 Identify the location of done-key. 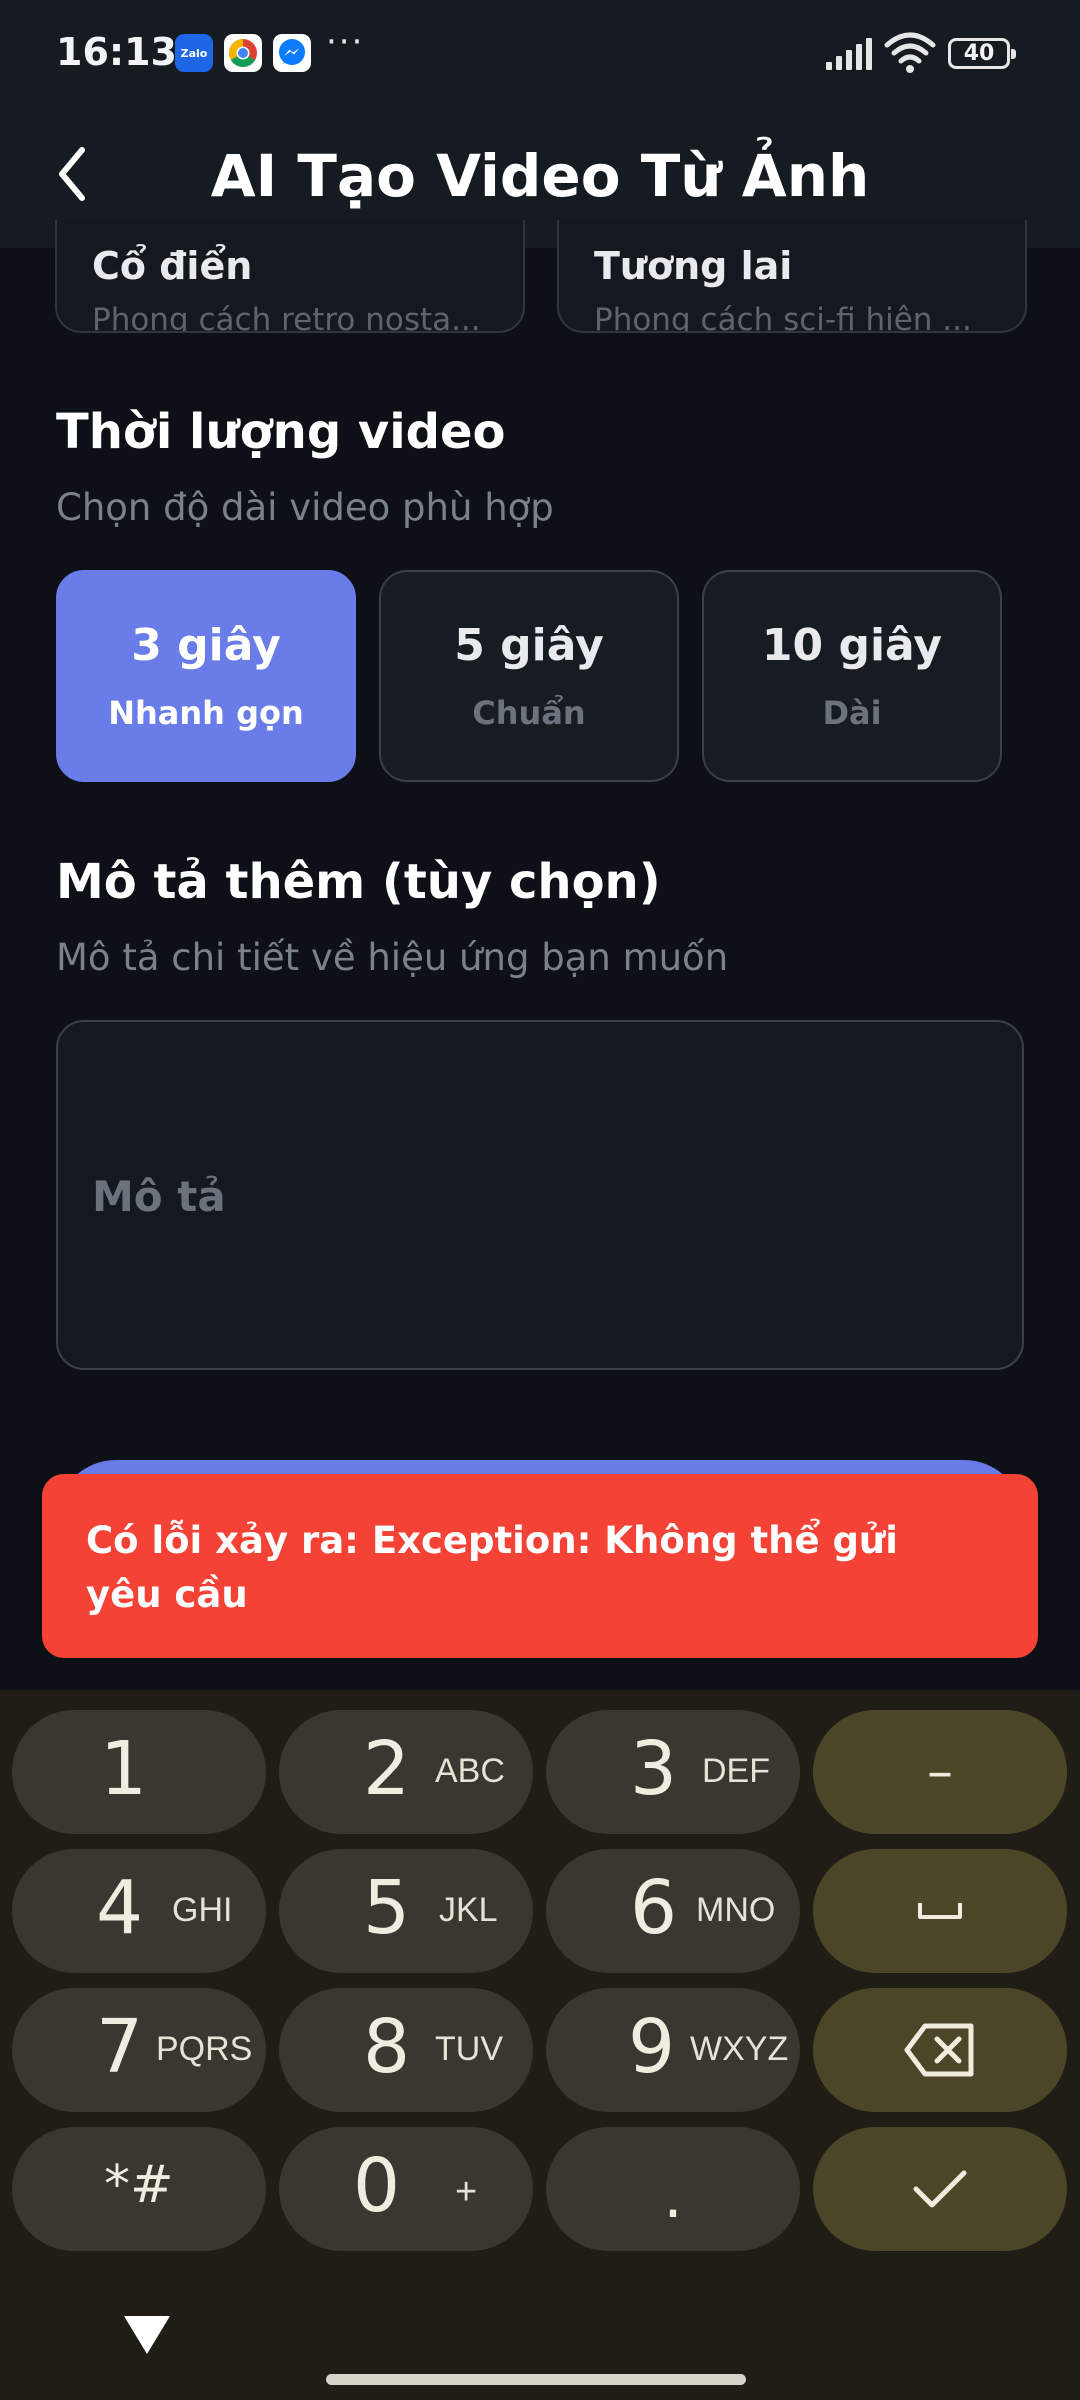
(940, 2189).